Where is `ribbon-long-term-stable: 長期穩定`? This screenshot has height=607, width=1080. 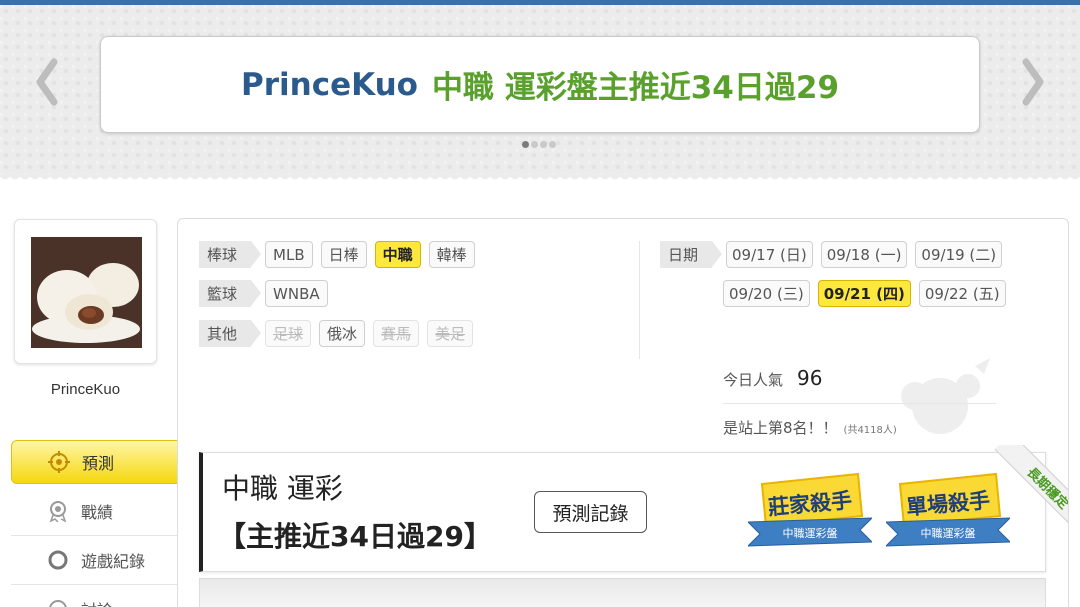 ribbon-long-term-stable: 長期穩定 is located at coordinates (1022, 491).